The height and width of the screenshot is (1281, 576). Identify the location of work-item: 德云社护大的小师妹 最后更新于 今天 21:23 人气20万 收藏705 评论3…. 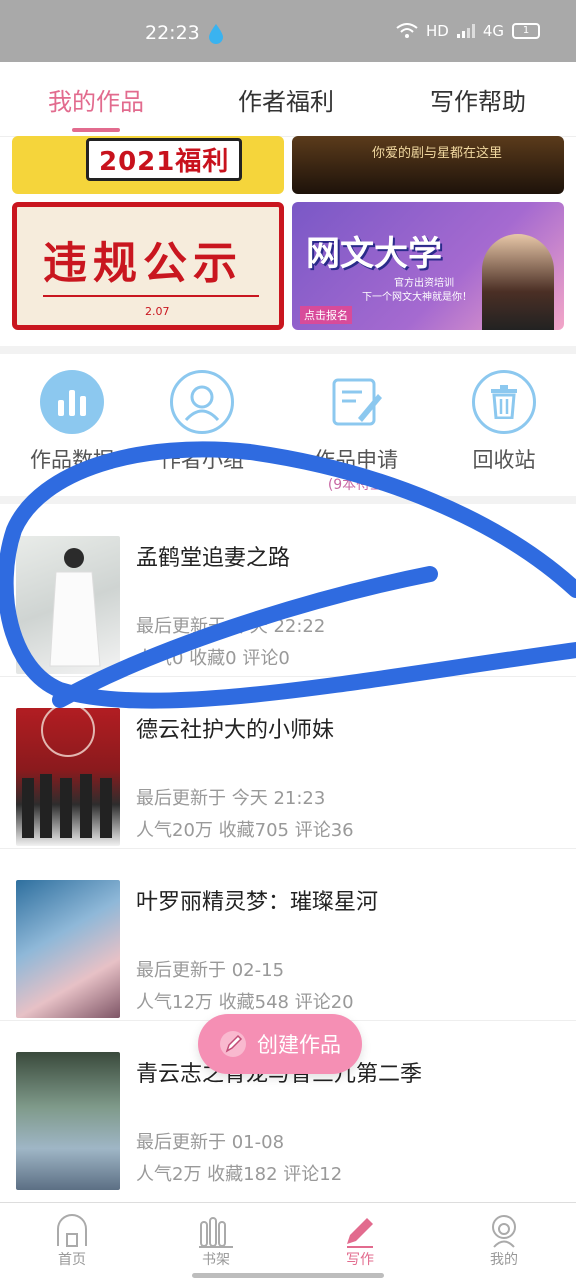
(288, 762).